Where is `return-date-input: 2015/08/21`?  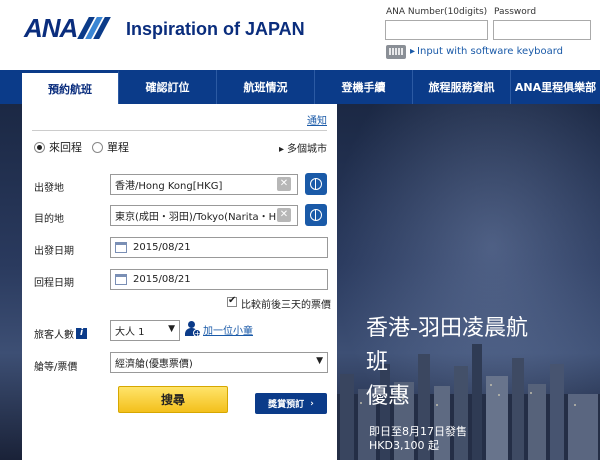
return-date-input: 2015/08/21 is located at coordinates (219, 279).